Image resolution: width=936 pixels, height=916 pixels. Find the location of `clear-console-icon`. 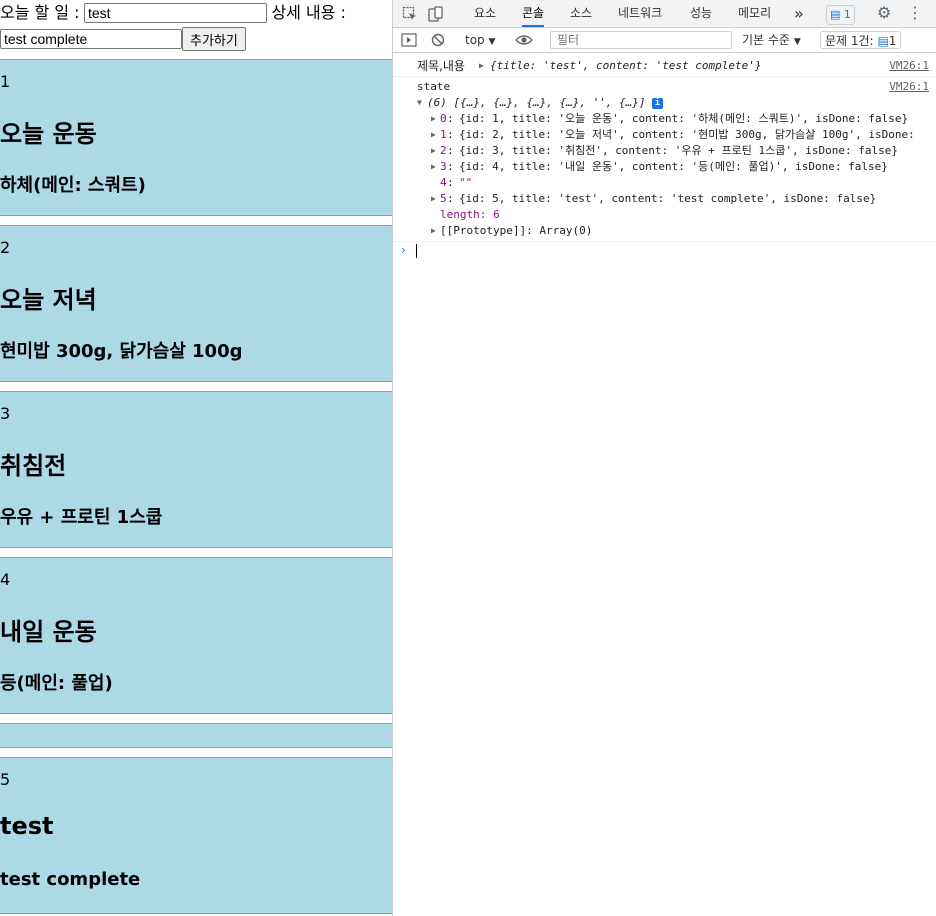

clear-console-icon is located at coordinates (438, 41).